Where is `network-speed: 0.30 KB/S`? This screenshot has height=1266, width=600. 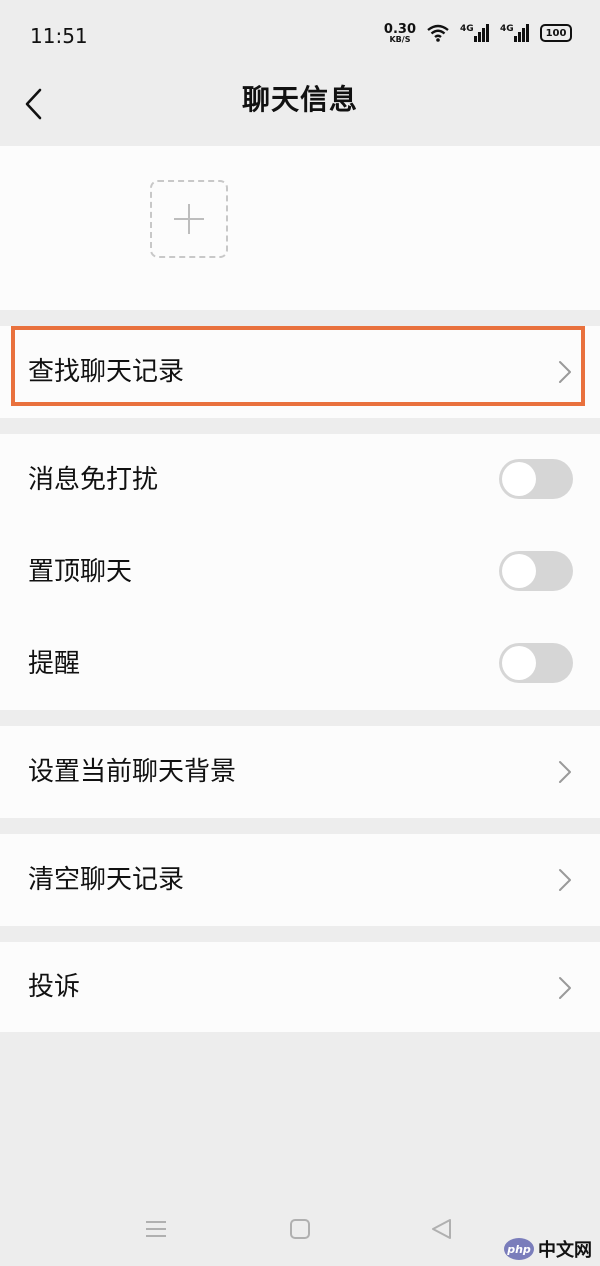 network-speed: 0.30 KB/S is located at coordinates (400, 33).